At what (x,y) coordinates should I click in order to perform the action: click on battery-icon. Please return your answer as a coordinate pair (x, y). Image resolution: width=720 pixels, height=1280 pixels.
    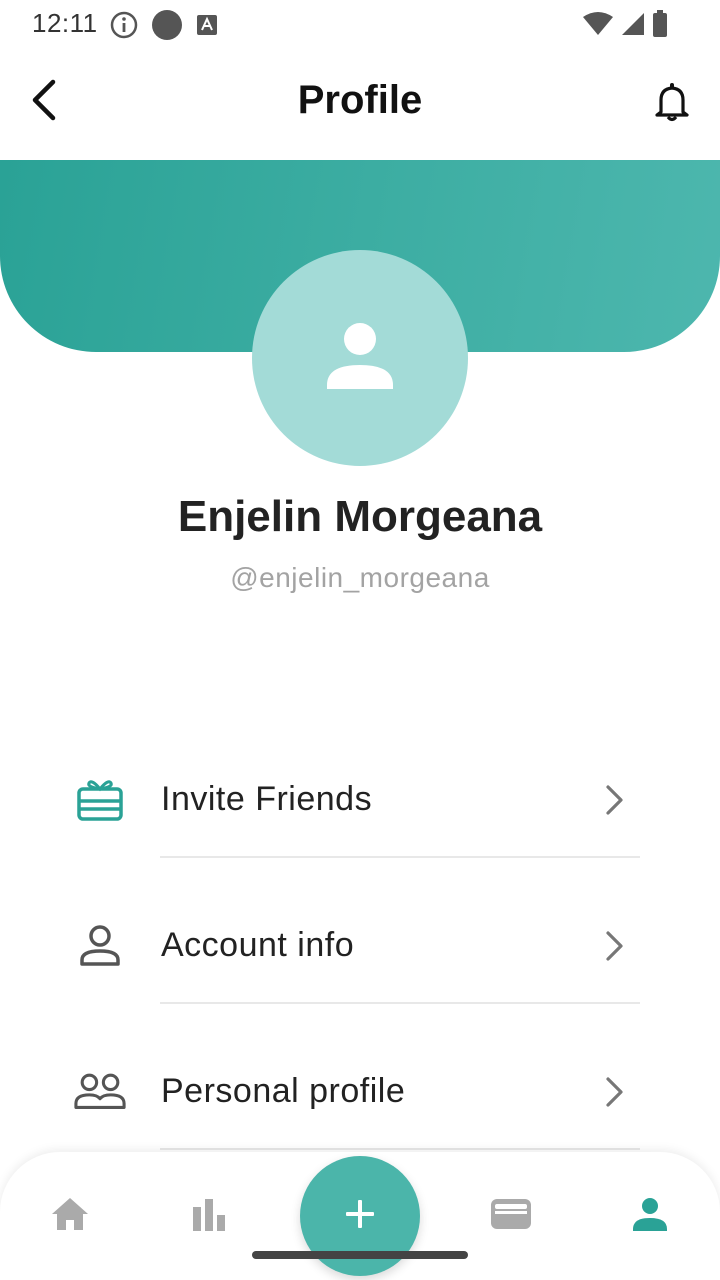
    Looking at the image, I should click on (660, 26).